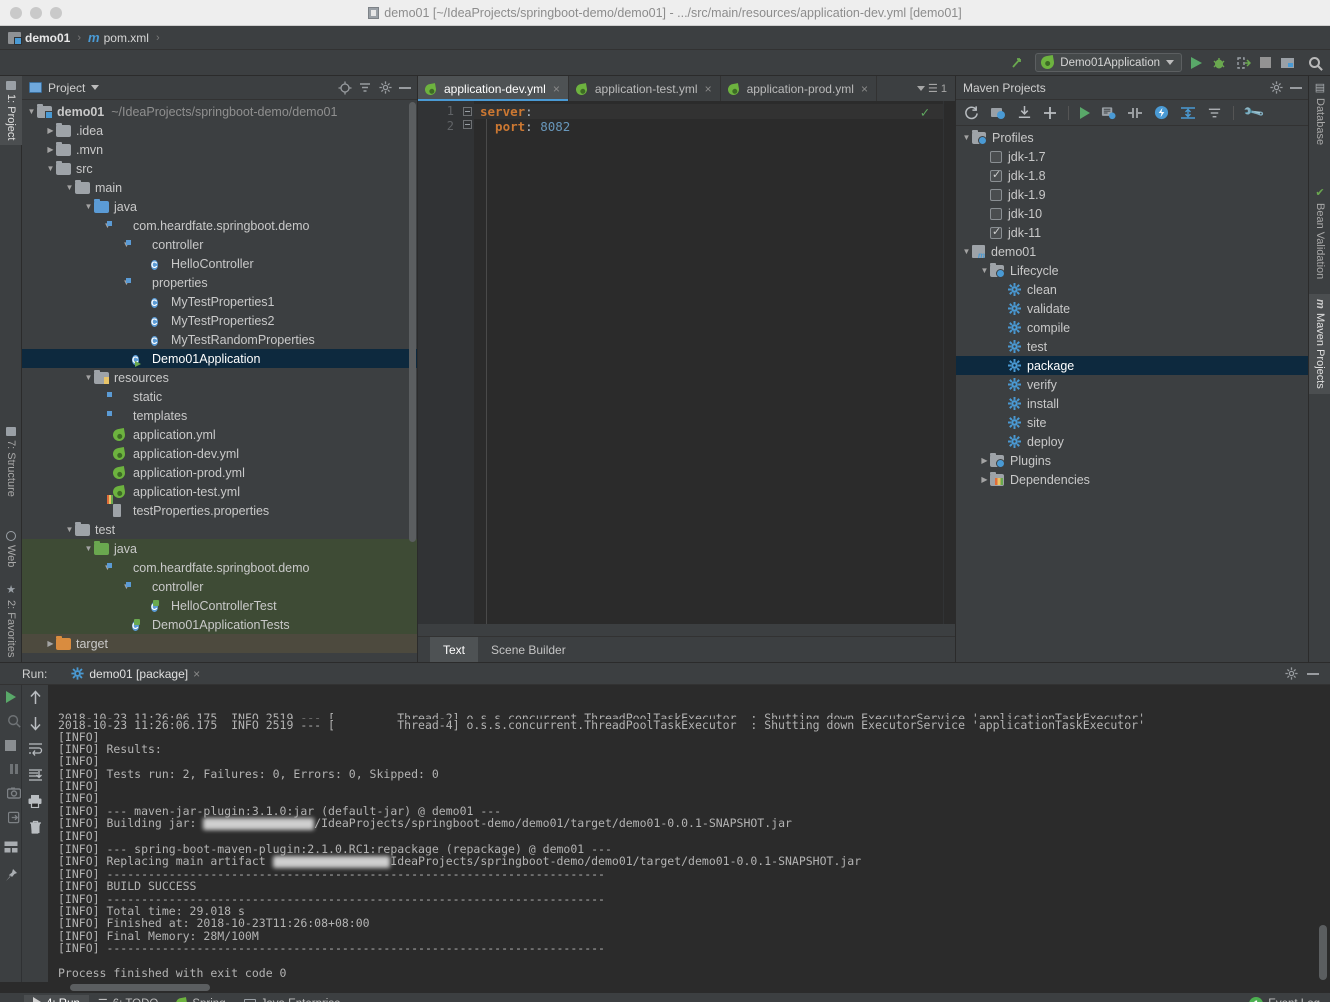 This screenshot has width=1330, height=1002. What do you see at coordinates (219, 643) in the screenshot?
I see `project-tree-row: ▶ target` at bounding box center [219, 643].